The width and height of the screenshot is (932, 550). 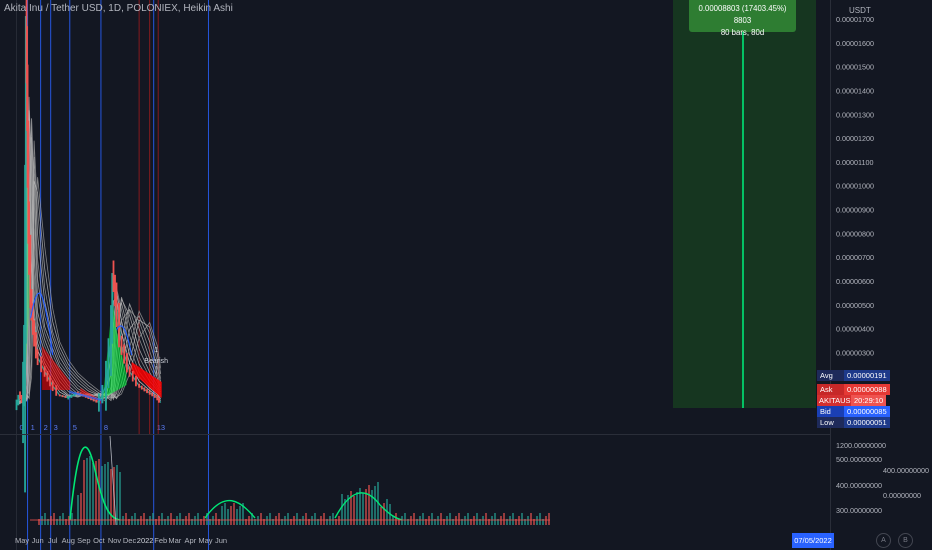 I want to click on measure-line1: 0.00008803 (17403.45%) 8803, so click(x=742, y=14).